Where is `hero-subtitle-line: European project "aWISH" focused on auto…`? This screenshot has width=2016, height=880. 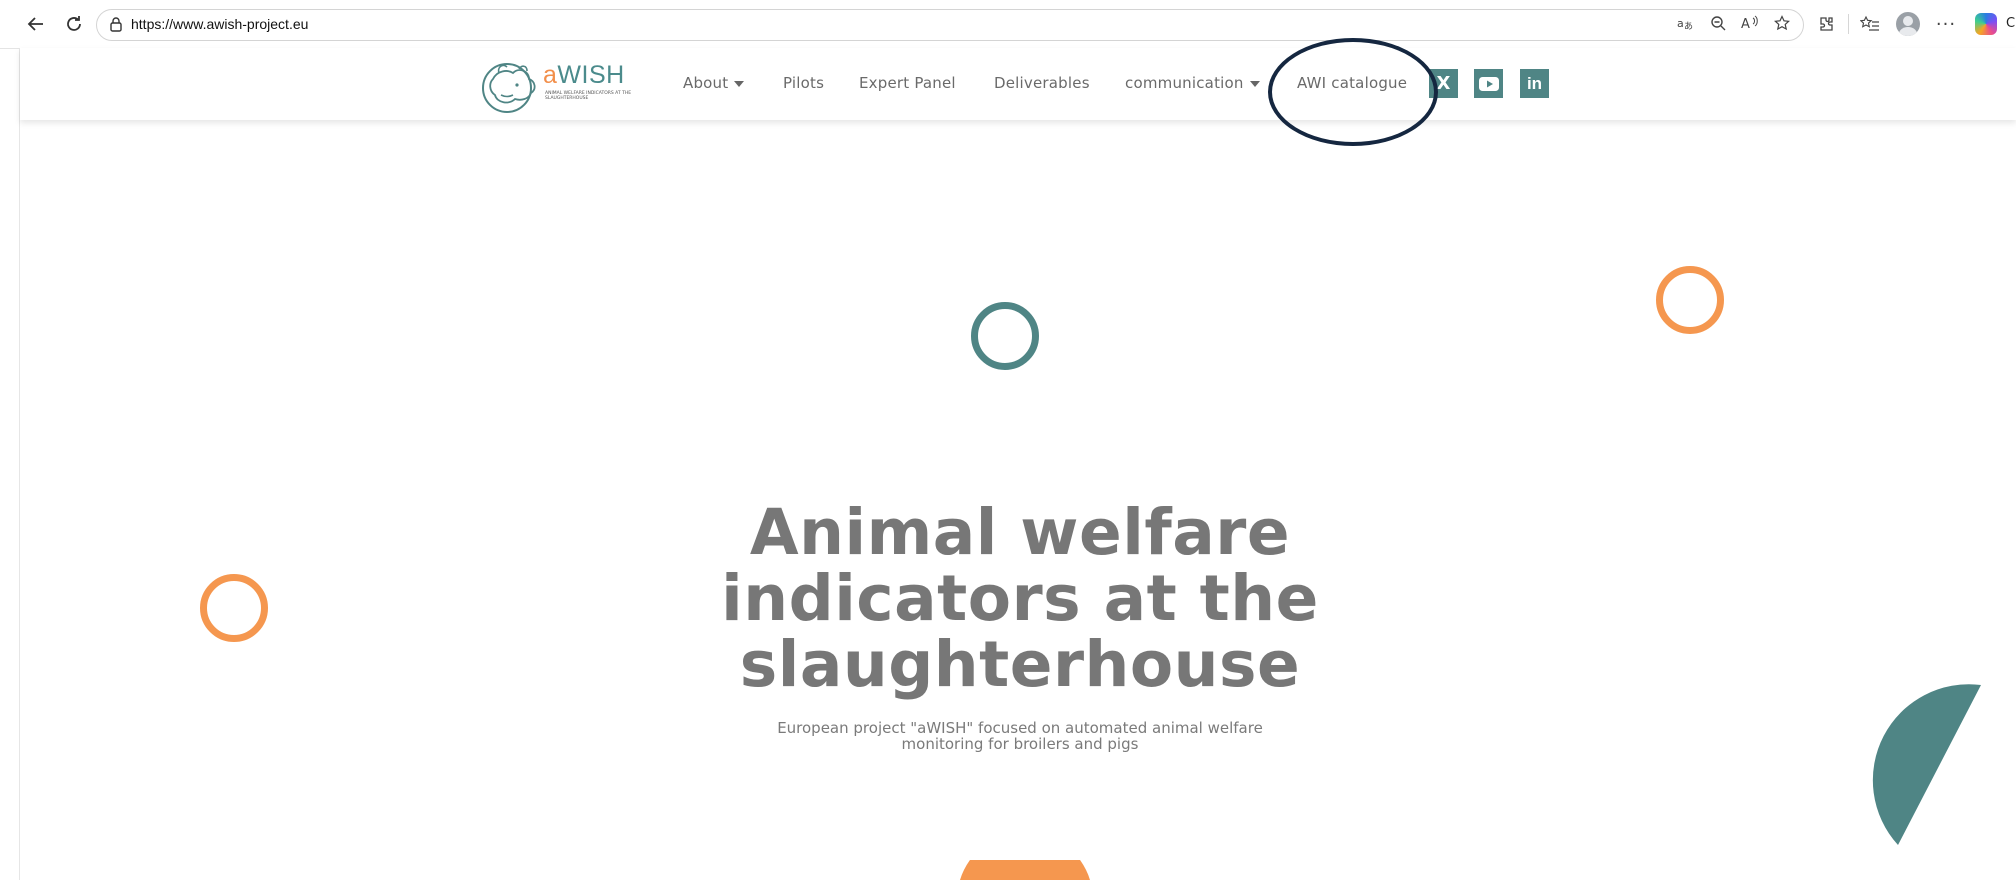
hero-subtitle-line: European project "aWISH" focused on auto… is located at coordinates (1020, 728).